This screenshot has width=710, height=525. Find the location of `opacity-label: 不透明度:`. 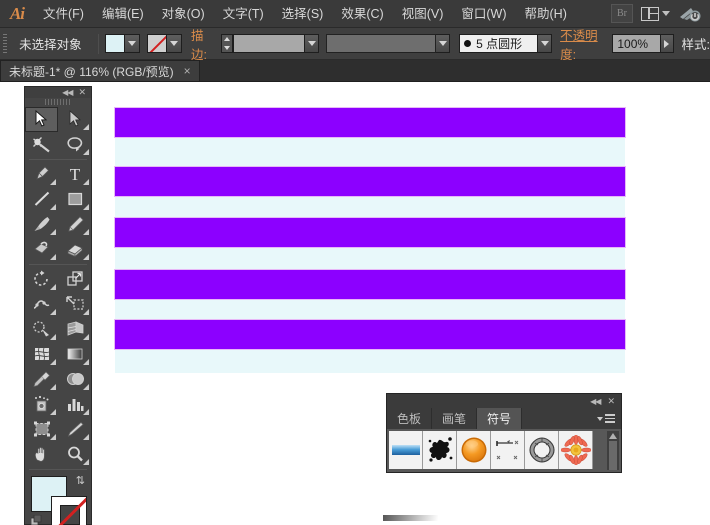

opacity-label: 不透明度: is located at coordinates (584, 44).